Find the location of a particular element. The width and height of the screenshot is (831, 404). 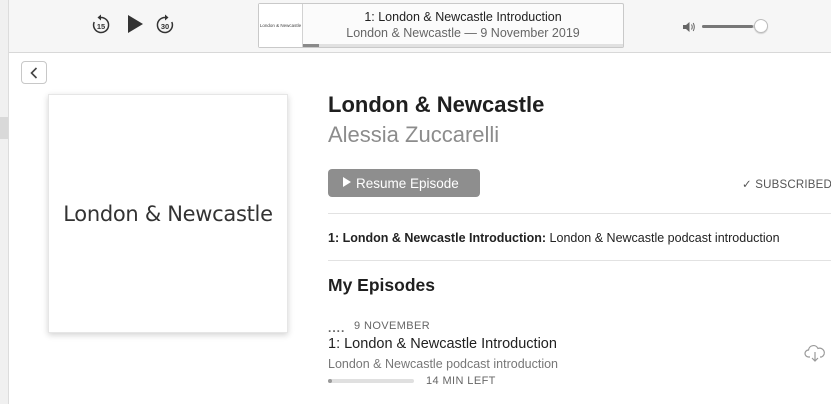

skip-forward-30-icon: 30 is located at coordinates (165, 24).